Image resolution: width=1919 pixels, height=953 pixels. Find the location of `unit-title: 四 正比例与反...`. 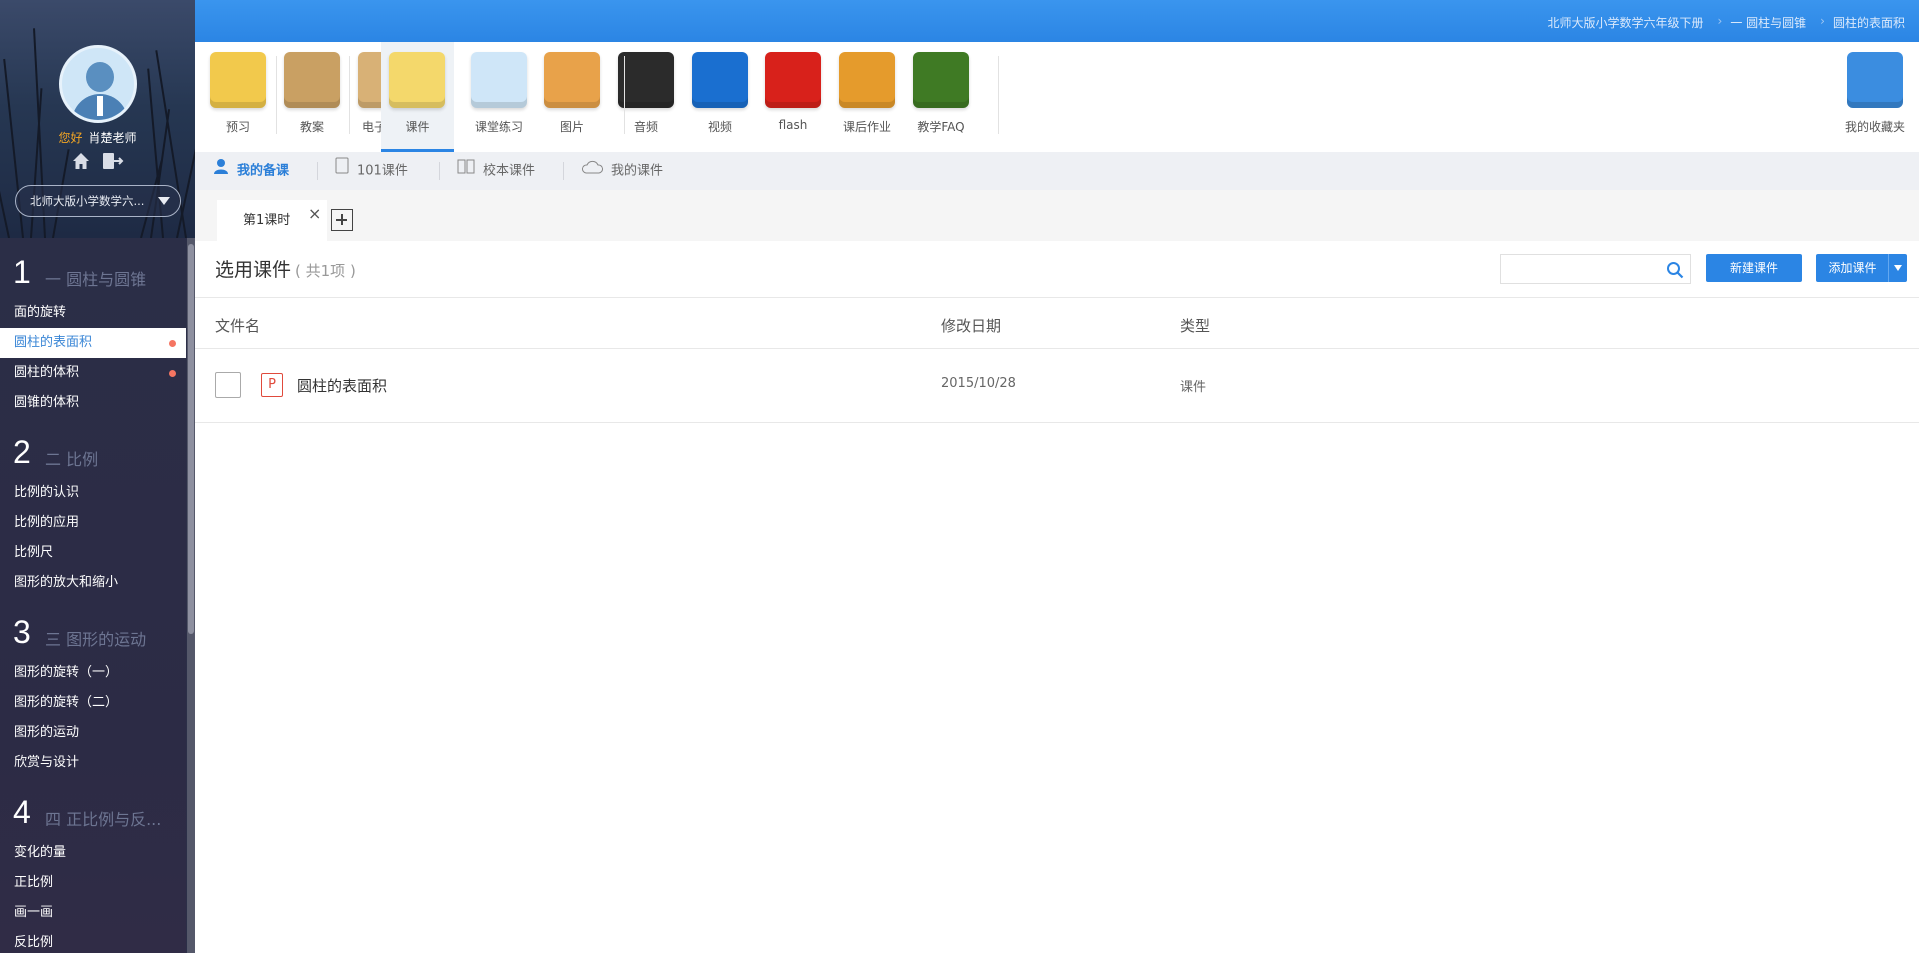

unit-title: 四 正比例与反... is located at coordinates (103, 819).